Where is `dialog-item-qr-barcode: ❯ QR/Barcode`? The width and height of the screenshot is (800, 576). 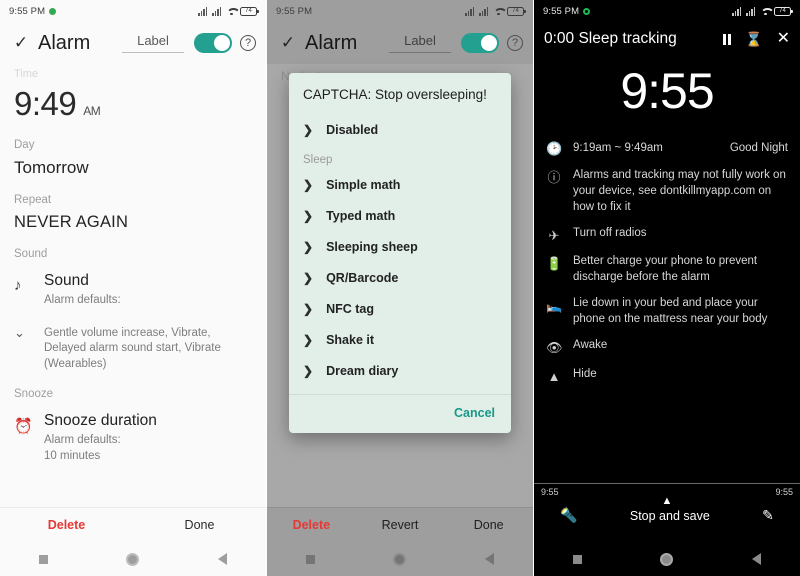 dialog-item-qr-barcode: ❯ QR/Barcode is located at coordinates (400, 277).